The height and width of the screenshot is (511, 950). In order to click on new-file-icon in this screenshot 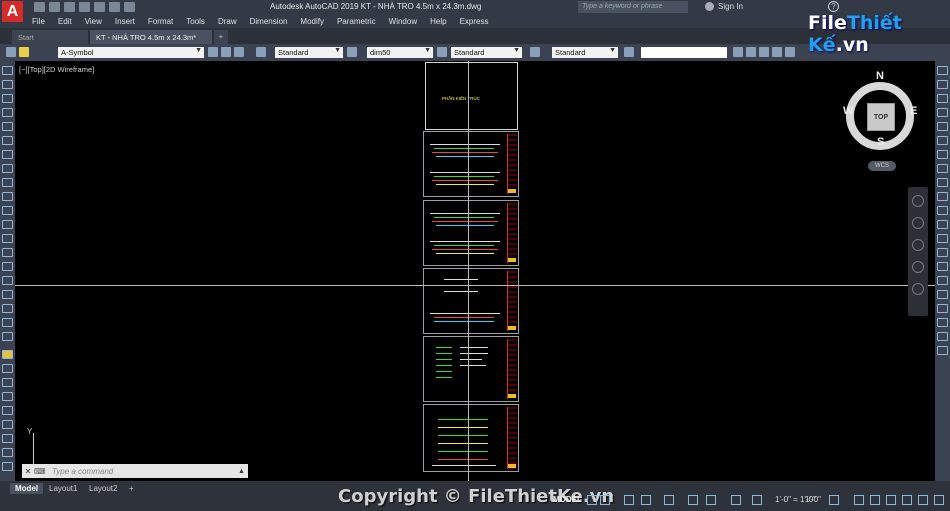, I will do `click(39, 7)`.